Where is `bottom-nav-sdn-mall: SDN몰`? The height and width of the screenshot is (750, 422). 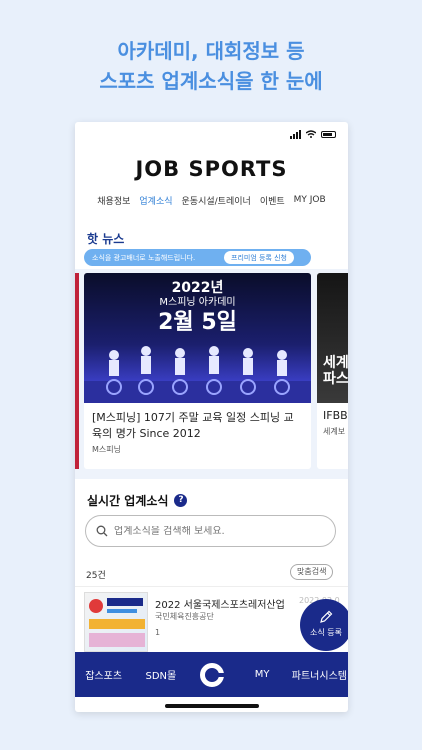
bottom-nav-sdn-mall: SDN몰 is located at coordinates (160, 674).